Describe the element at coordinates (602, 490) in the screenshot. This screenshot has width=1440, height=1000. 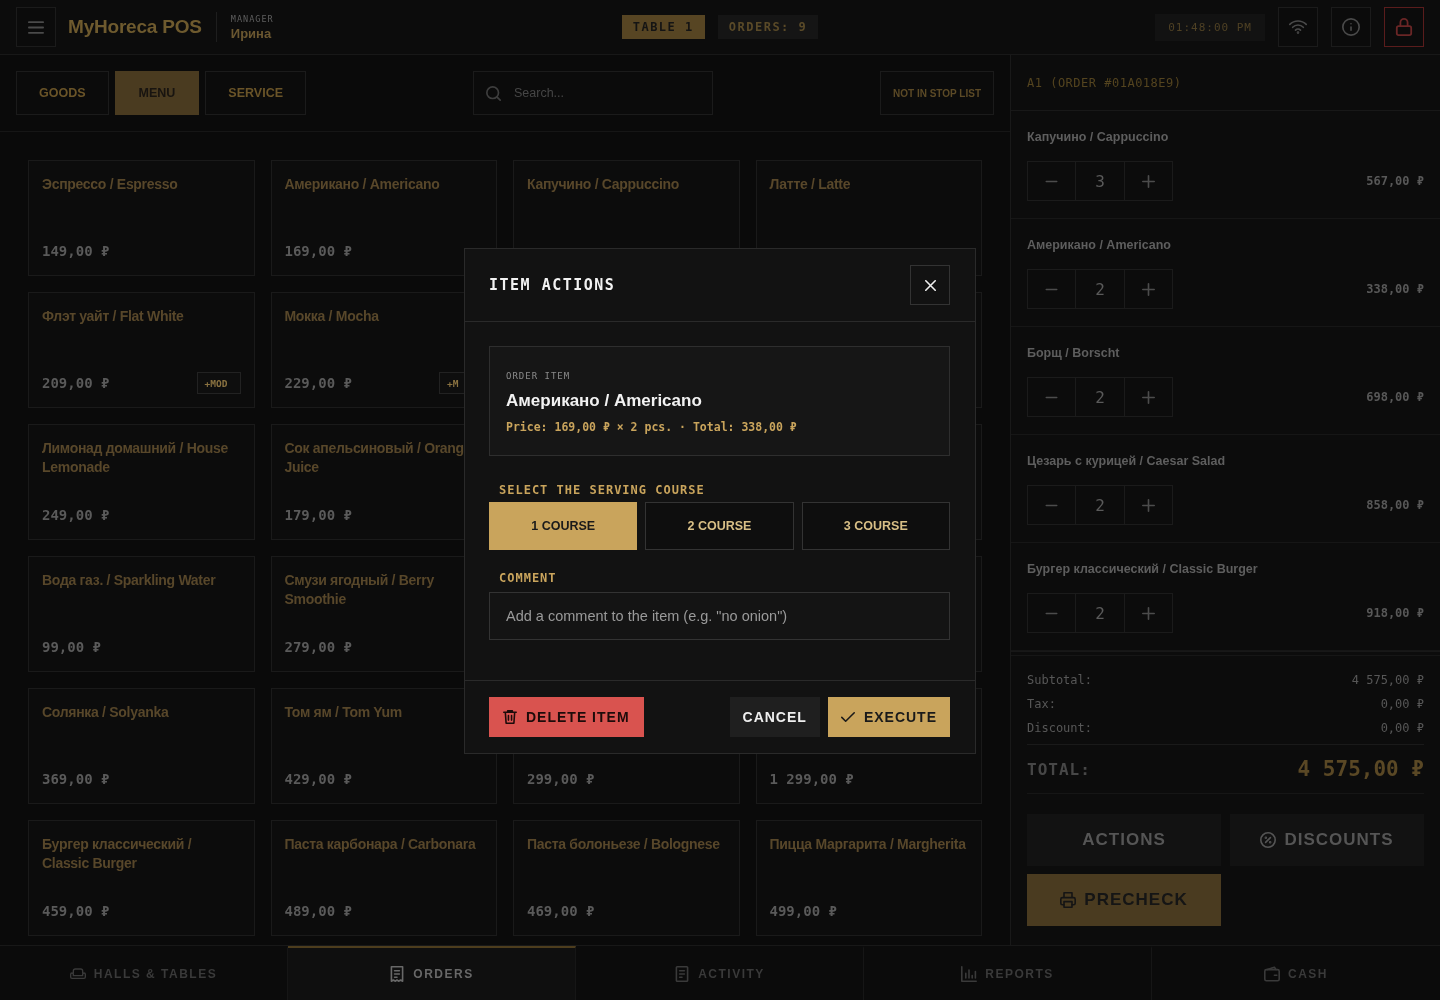
I see `course-label: SELECT THE SERVING COURSE` at that location.